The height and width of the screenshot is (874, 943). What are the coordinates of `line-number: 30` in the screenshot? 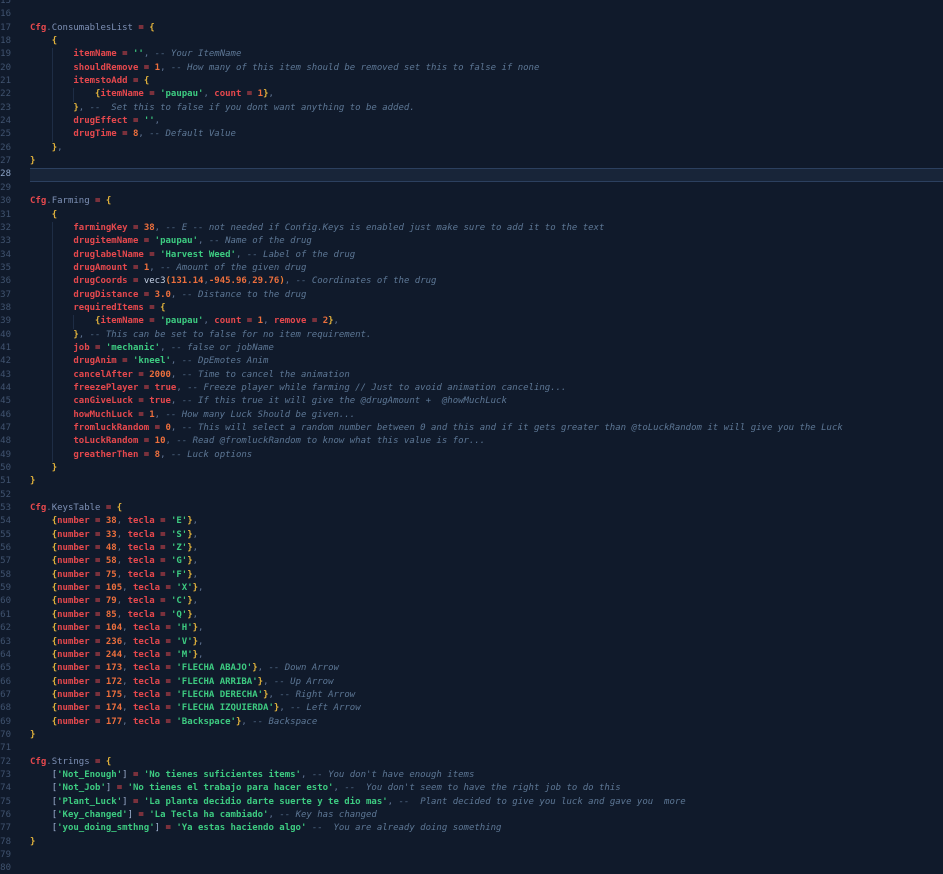 It's located at (15, 201).